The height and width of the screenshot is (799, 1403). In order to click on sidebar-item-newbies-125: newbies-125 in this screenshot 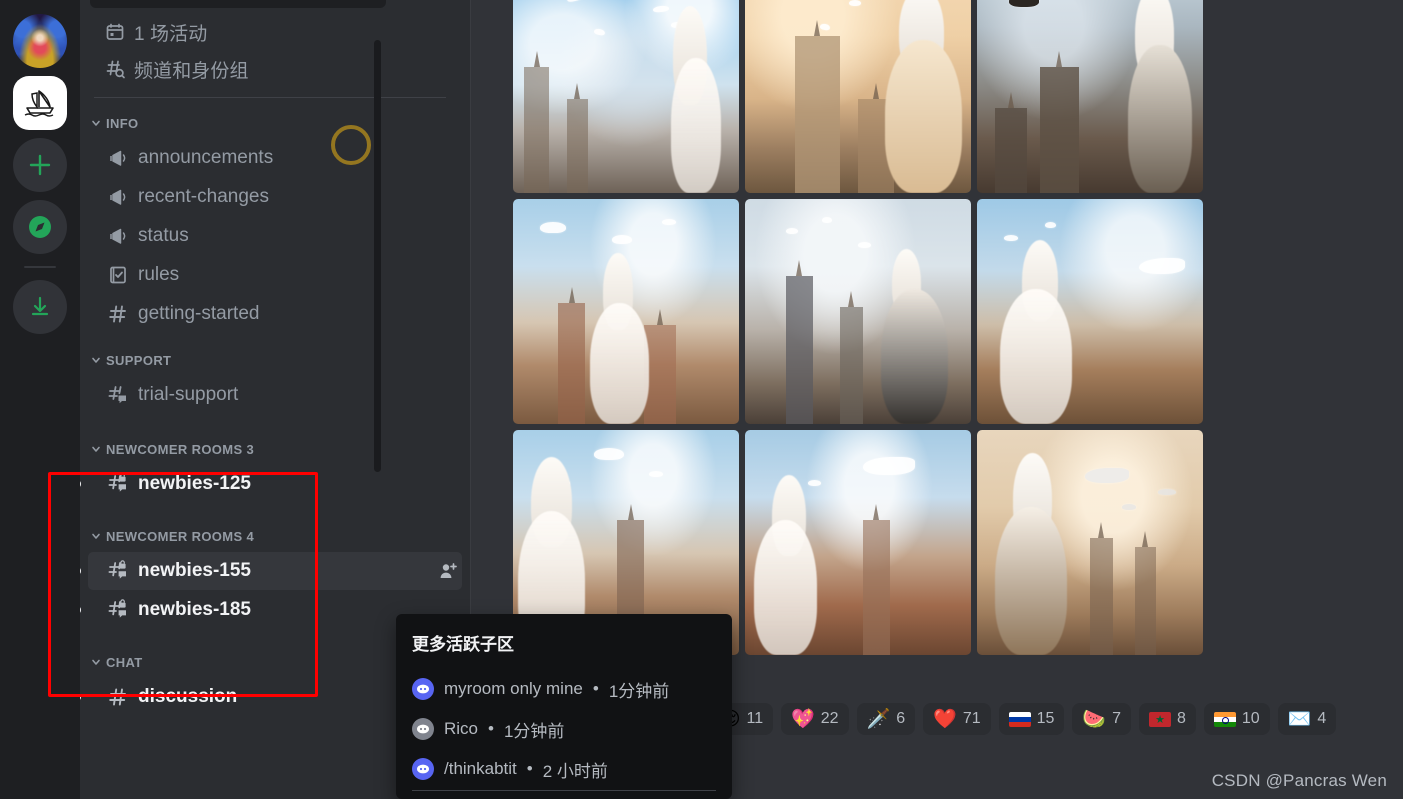, I will do `click(271, 484)`.